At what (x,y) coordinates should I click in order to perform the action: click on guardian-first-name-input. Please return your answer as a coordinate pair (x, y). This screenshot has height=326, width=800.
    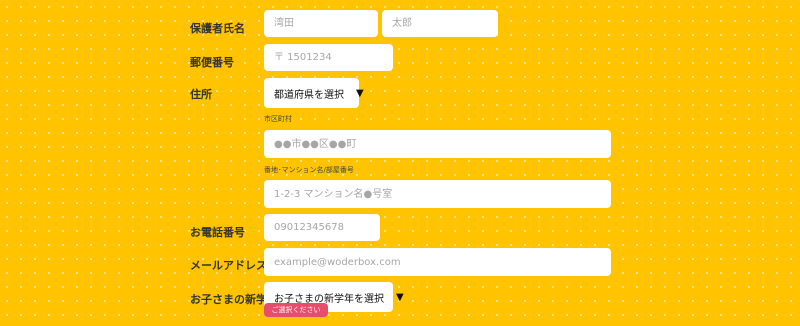
    Looking at the image, I should click on (440, 23).